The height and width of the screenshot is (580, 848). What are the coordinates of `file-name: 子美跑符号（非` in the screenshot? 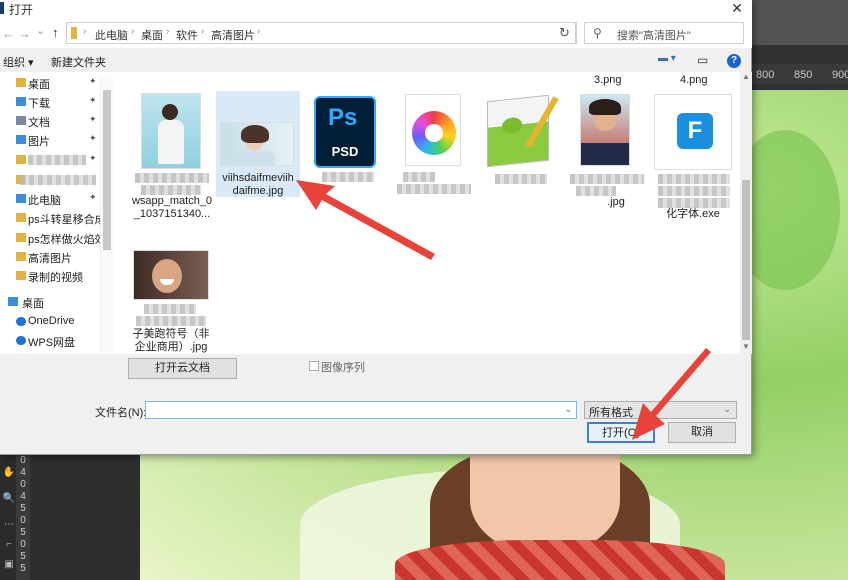 It's located at (171, 334).